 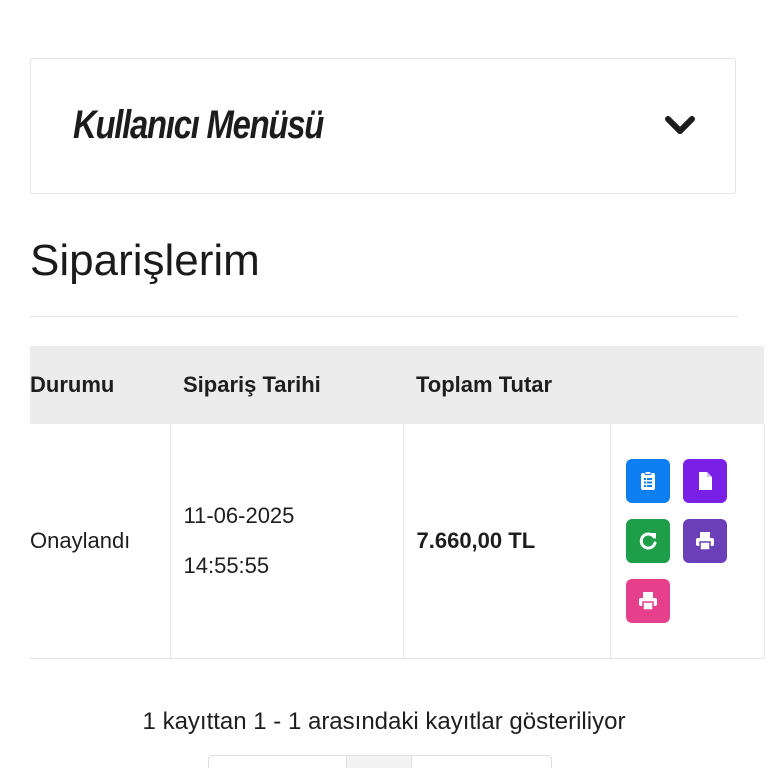 I want to click on title-divider, so click(x=384, y=316).